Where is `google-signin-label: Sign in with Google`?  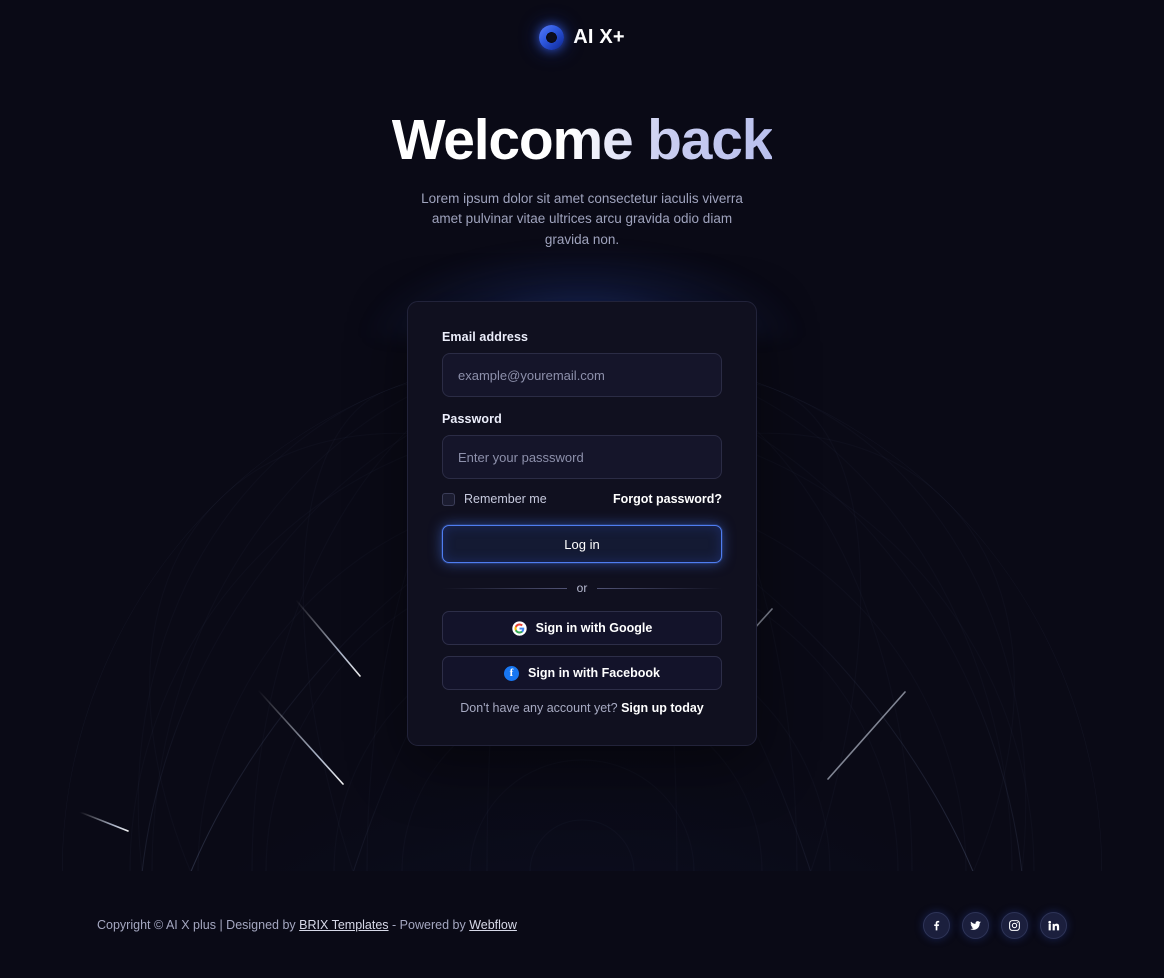 google-signin-label: Sign in with Google is located at coordinates (594, 628).